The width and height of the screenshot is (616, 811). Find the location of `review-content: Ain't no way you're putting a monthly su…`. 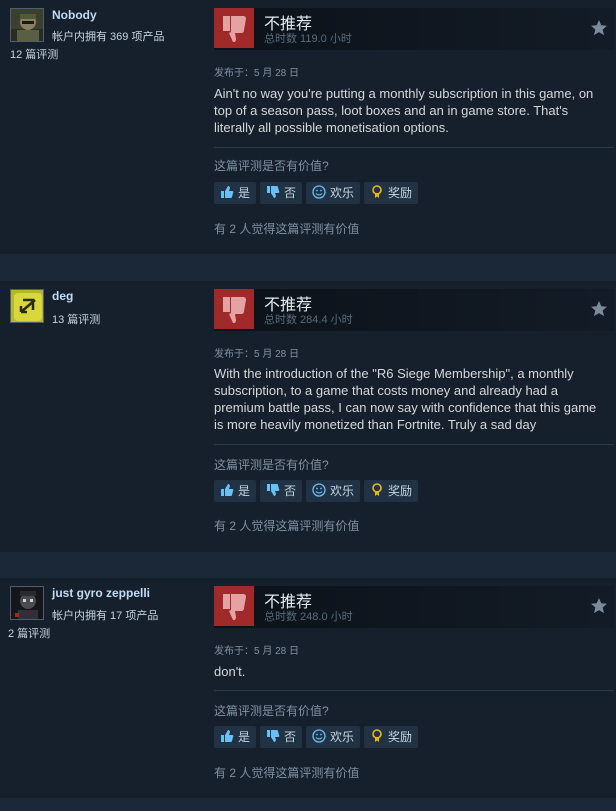

review-content: Ain't no way you're putting a monthly su… is located at coordinates (404, 110).